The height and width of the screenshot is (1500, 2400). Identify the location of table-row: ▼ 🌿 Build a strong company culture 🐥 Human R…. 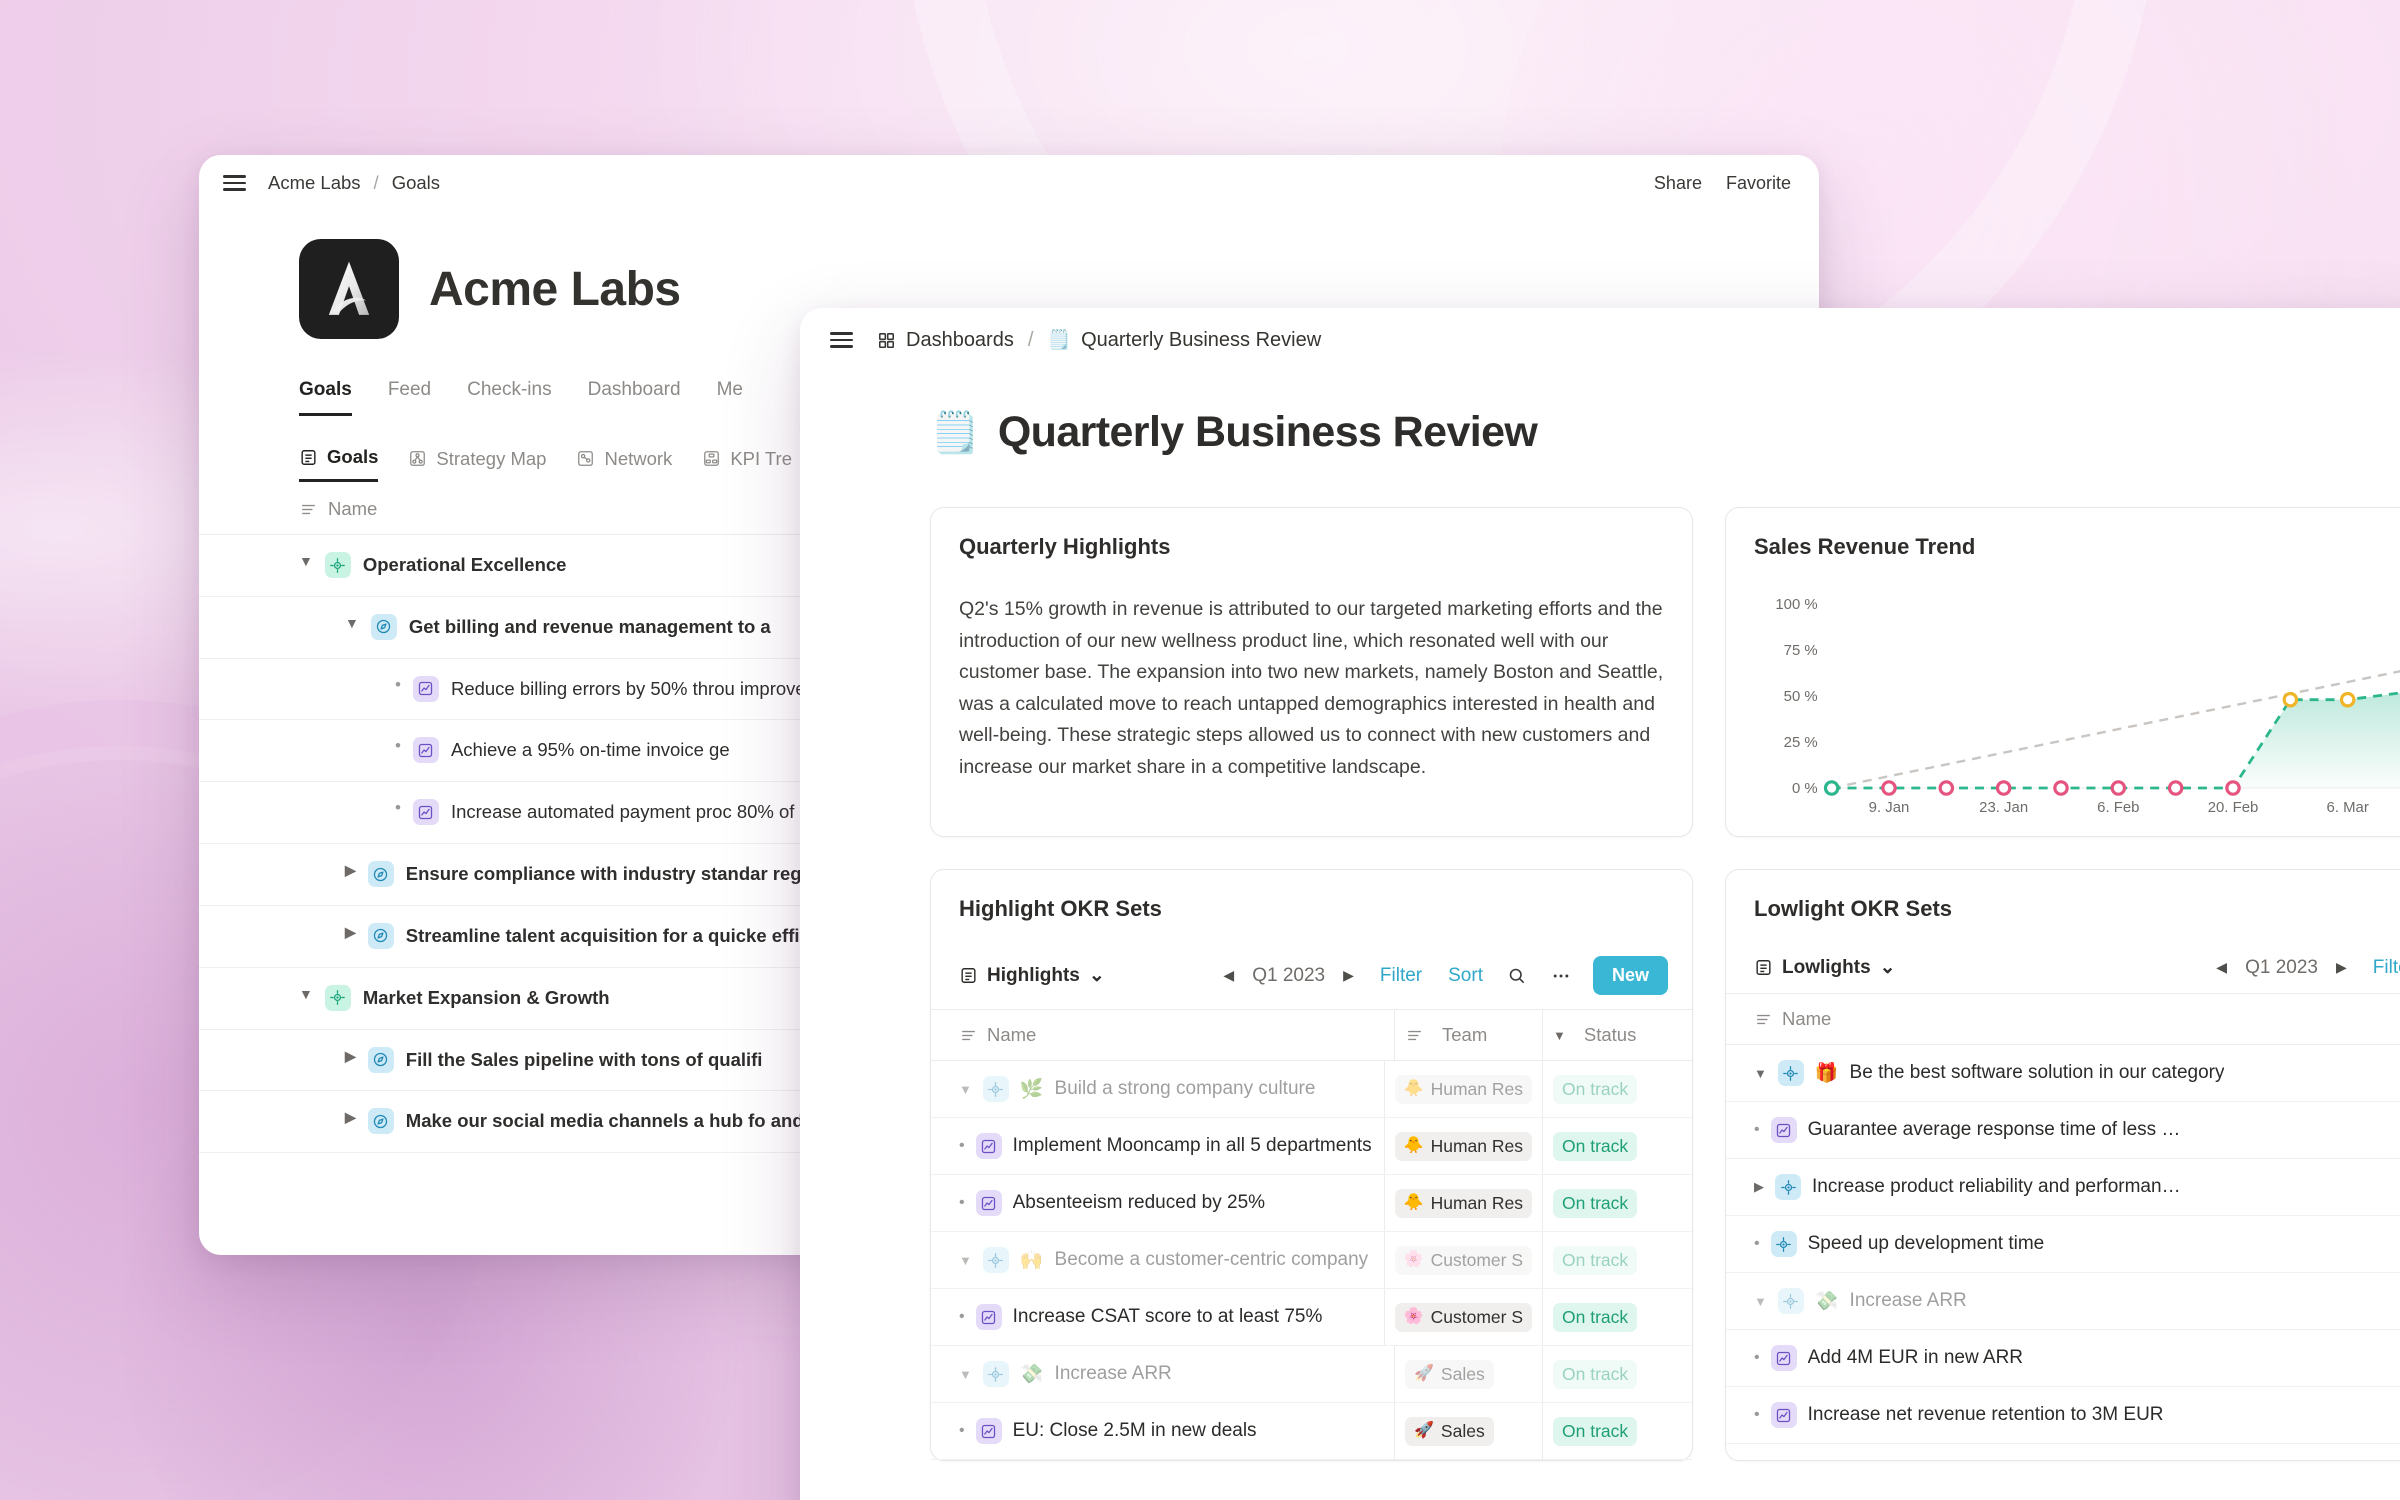
(1311, 1089).